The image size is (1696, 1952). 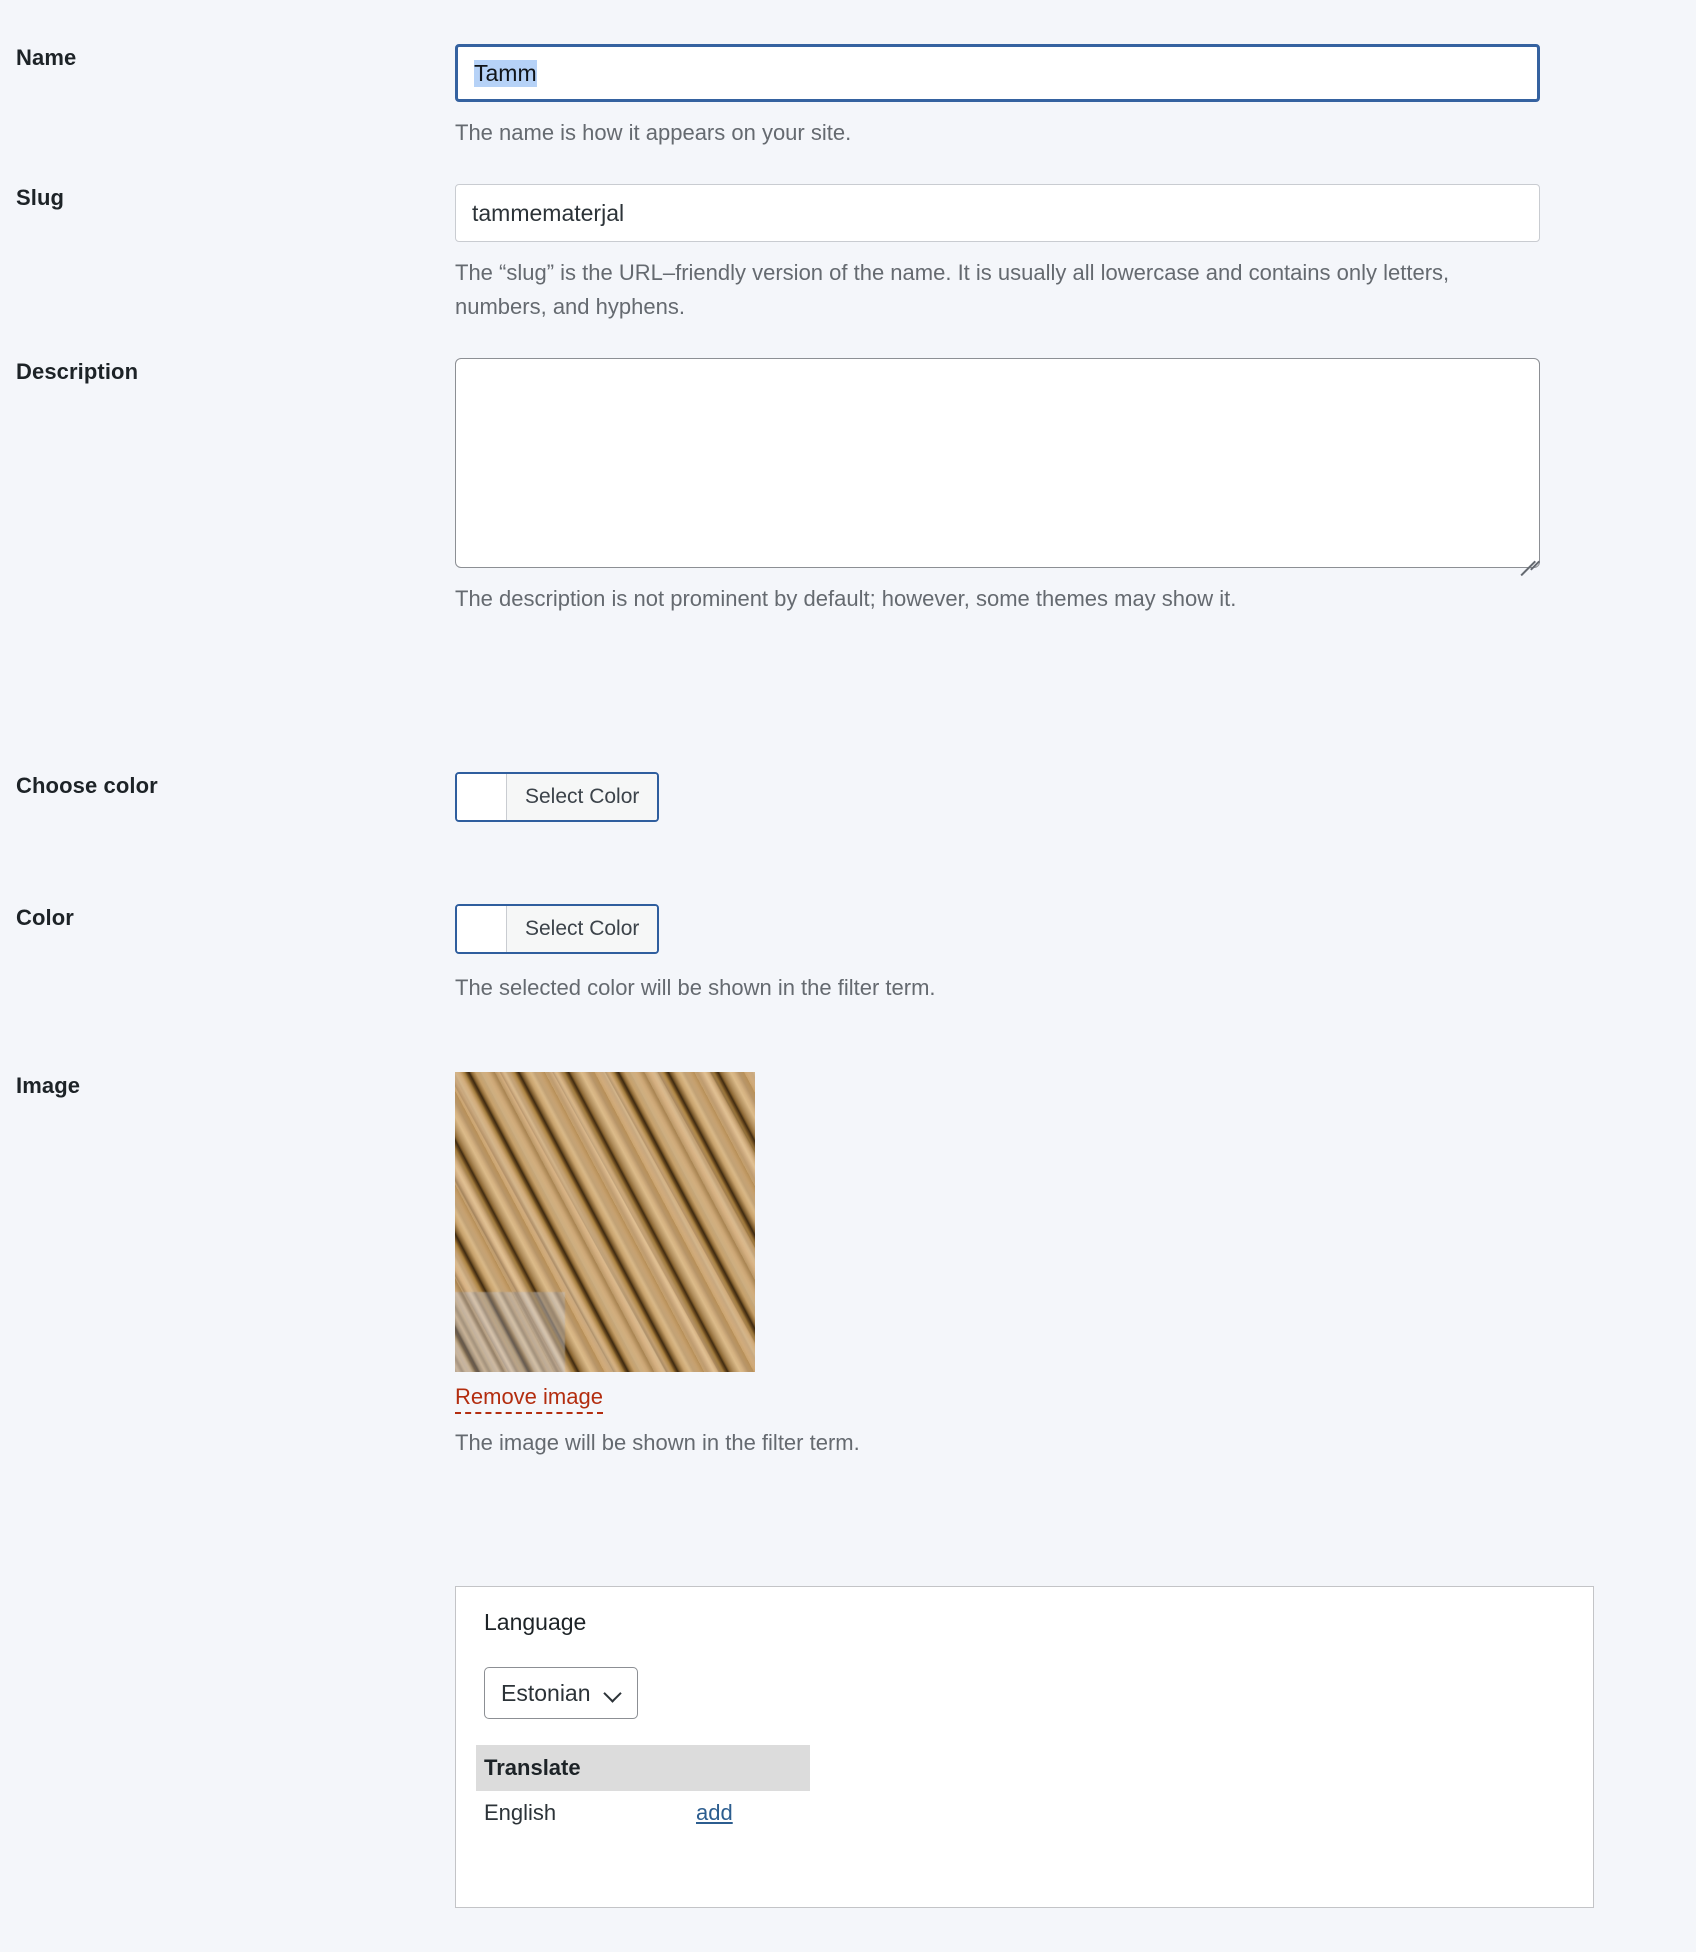 I want to click on remove-image-link: Remove image, so click(x=529, y=1399).